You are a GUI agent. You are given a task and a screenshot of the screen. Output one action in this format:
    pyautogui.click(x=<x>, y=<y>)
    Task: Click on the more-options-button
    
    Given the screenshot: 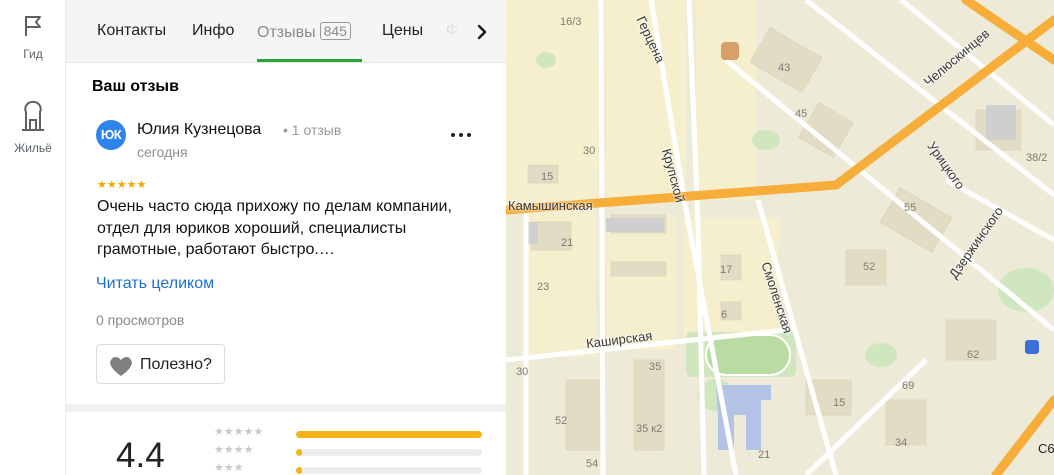 What is the action you would take?
    pyautogui.click(x=461, y=135)
    